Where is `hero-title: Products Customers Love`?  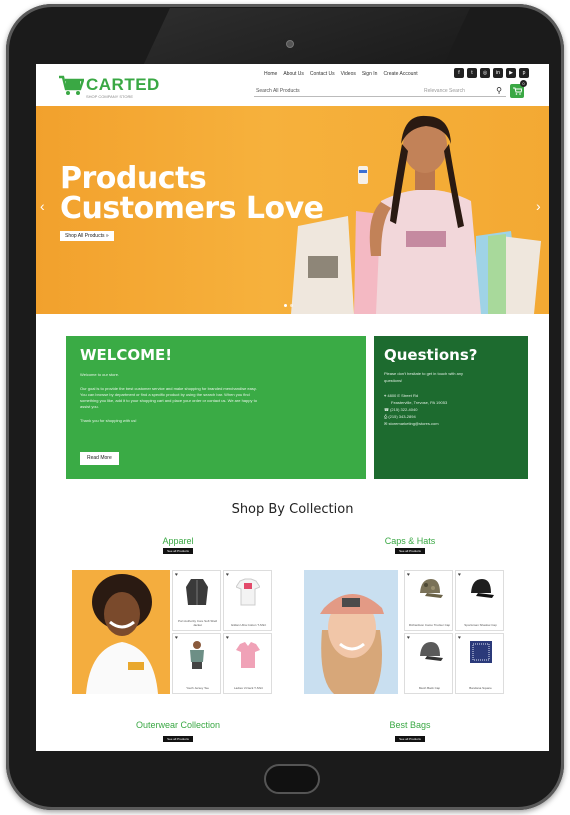
hero-title: Products Customers Love is located at coordinates (192, 194).